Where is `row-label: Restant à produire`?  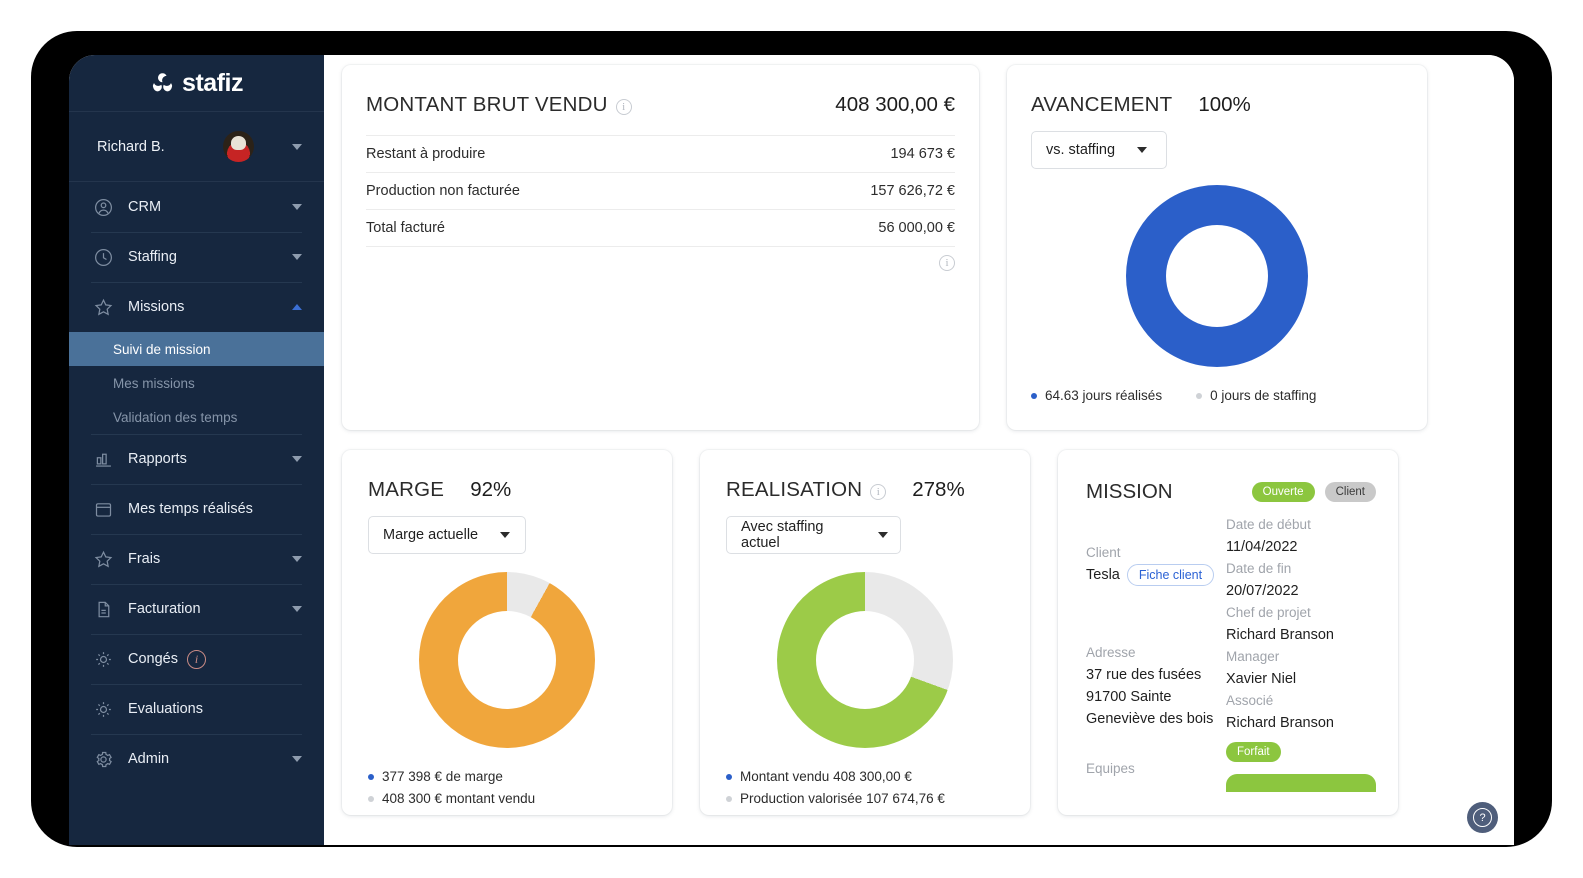
row-label: Restant à produire is located at coordinates (426, 154).